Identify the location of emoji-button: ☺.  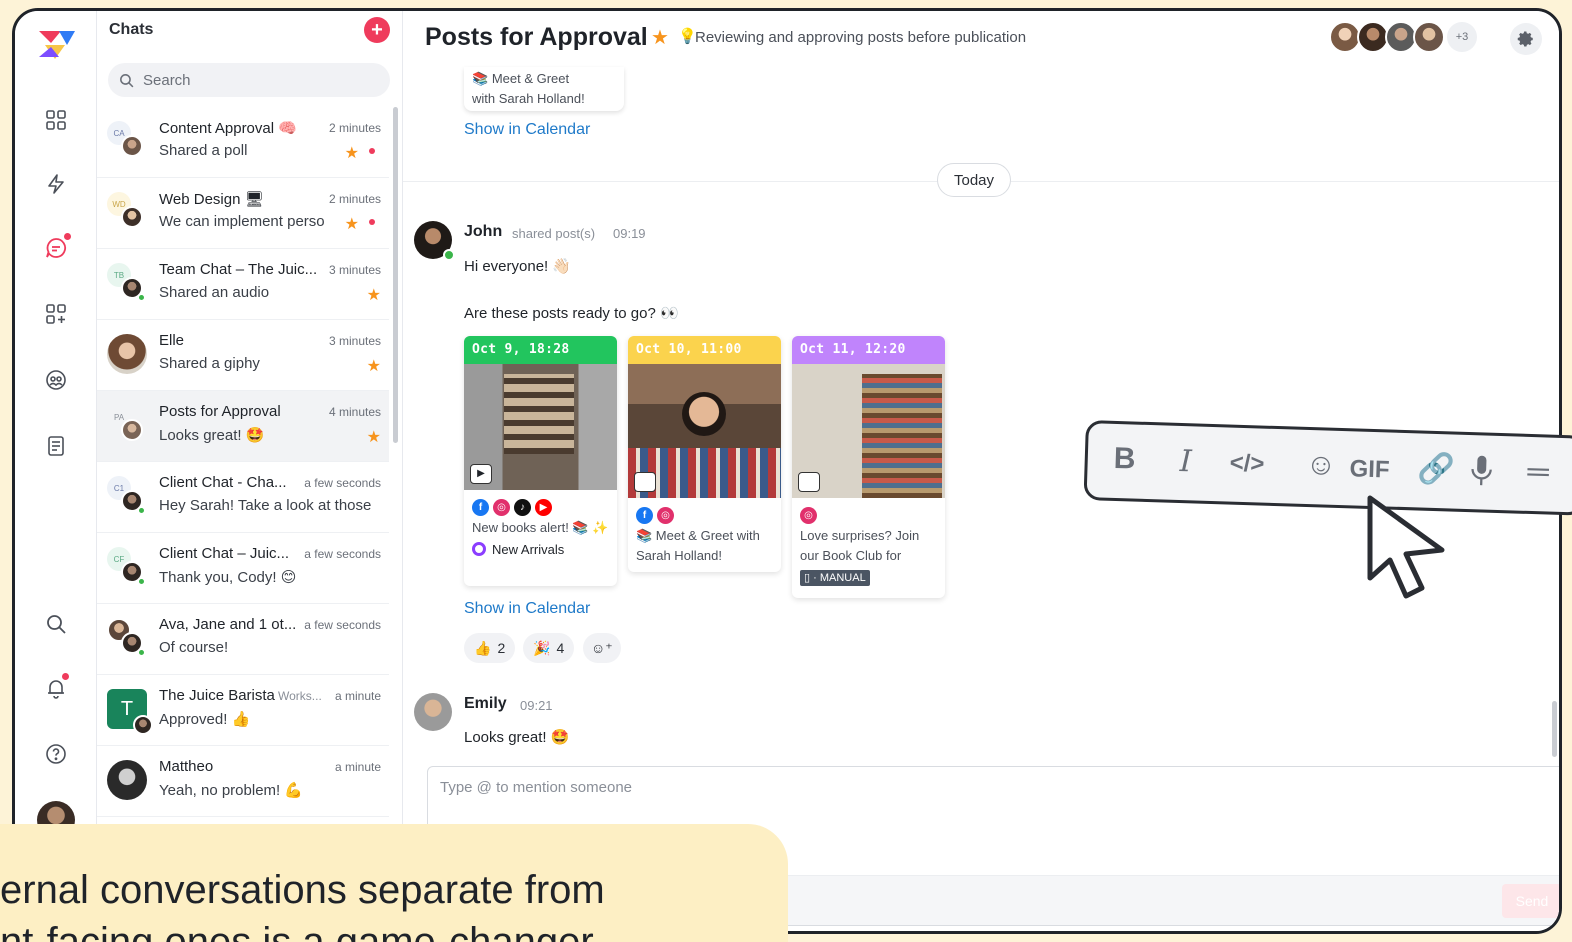
(1321, 465).